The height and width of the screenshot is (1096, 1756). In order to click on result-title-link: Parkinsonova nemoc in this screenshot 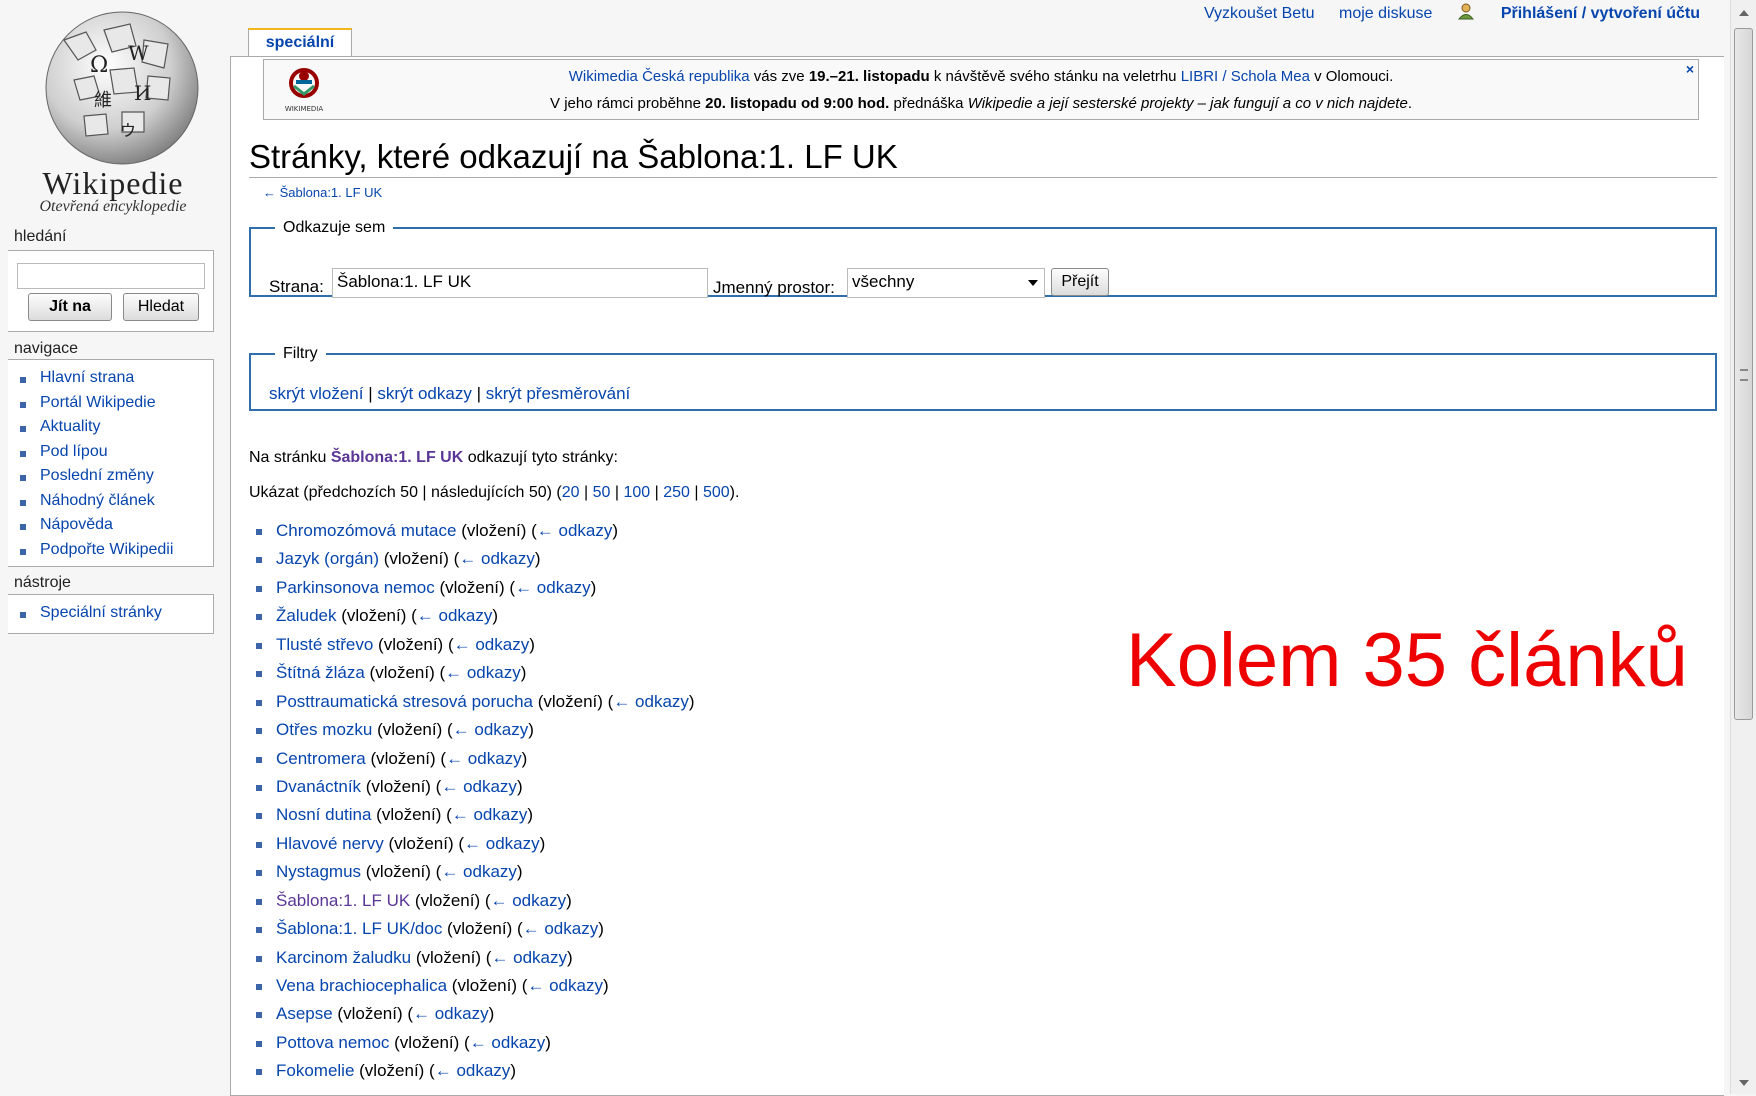, I will do `click(355, 587)`.